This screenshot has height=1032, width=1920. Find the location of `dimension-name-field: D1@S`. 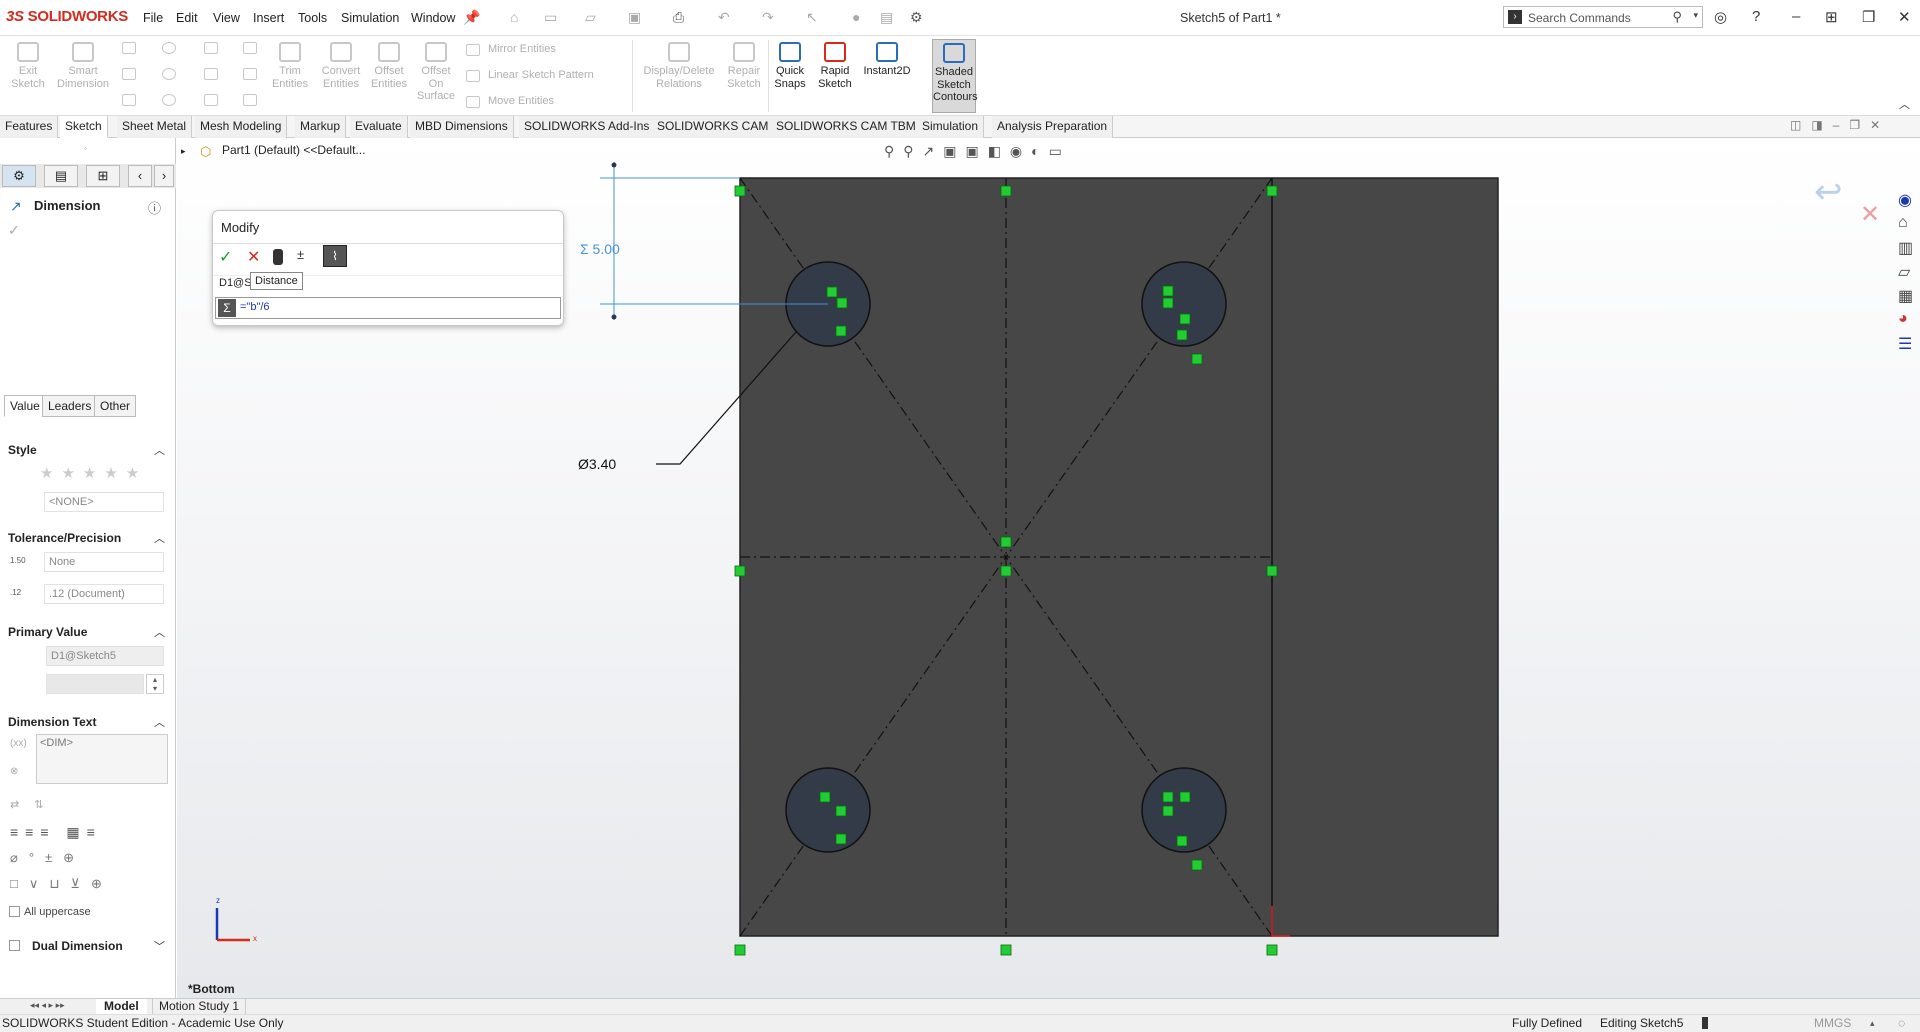

dimension-name-field: D1@S is located at coordinates (235, 283).